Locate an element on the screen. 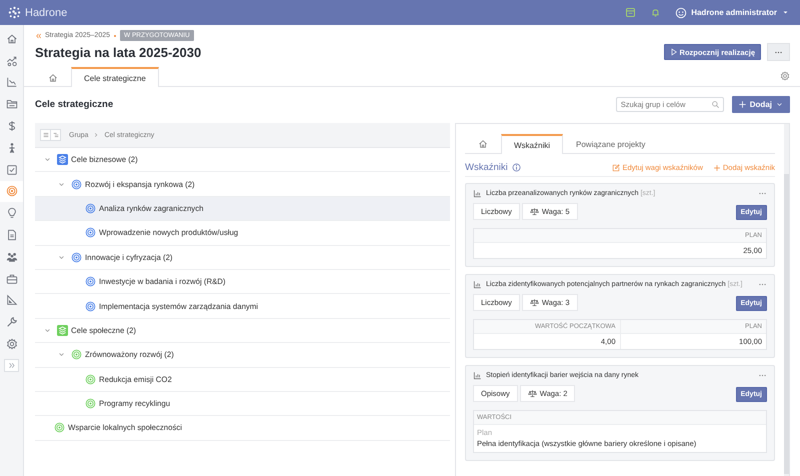 The width and height of the screenshot is (800, 476). trend-icon is located at coordinates (12, 60).